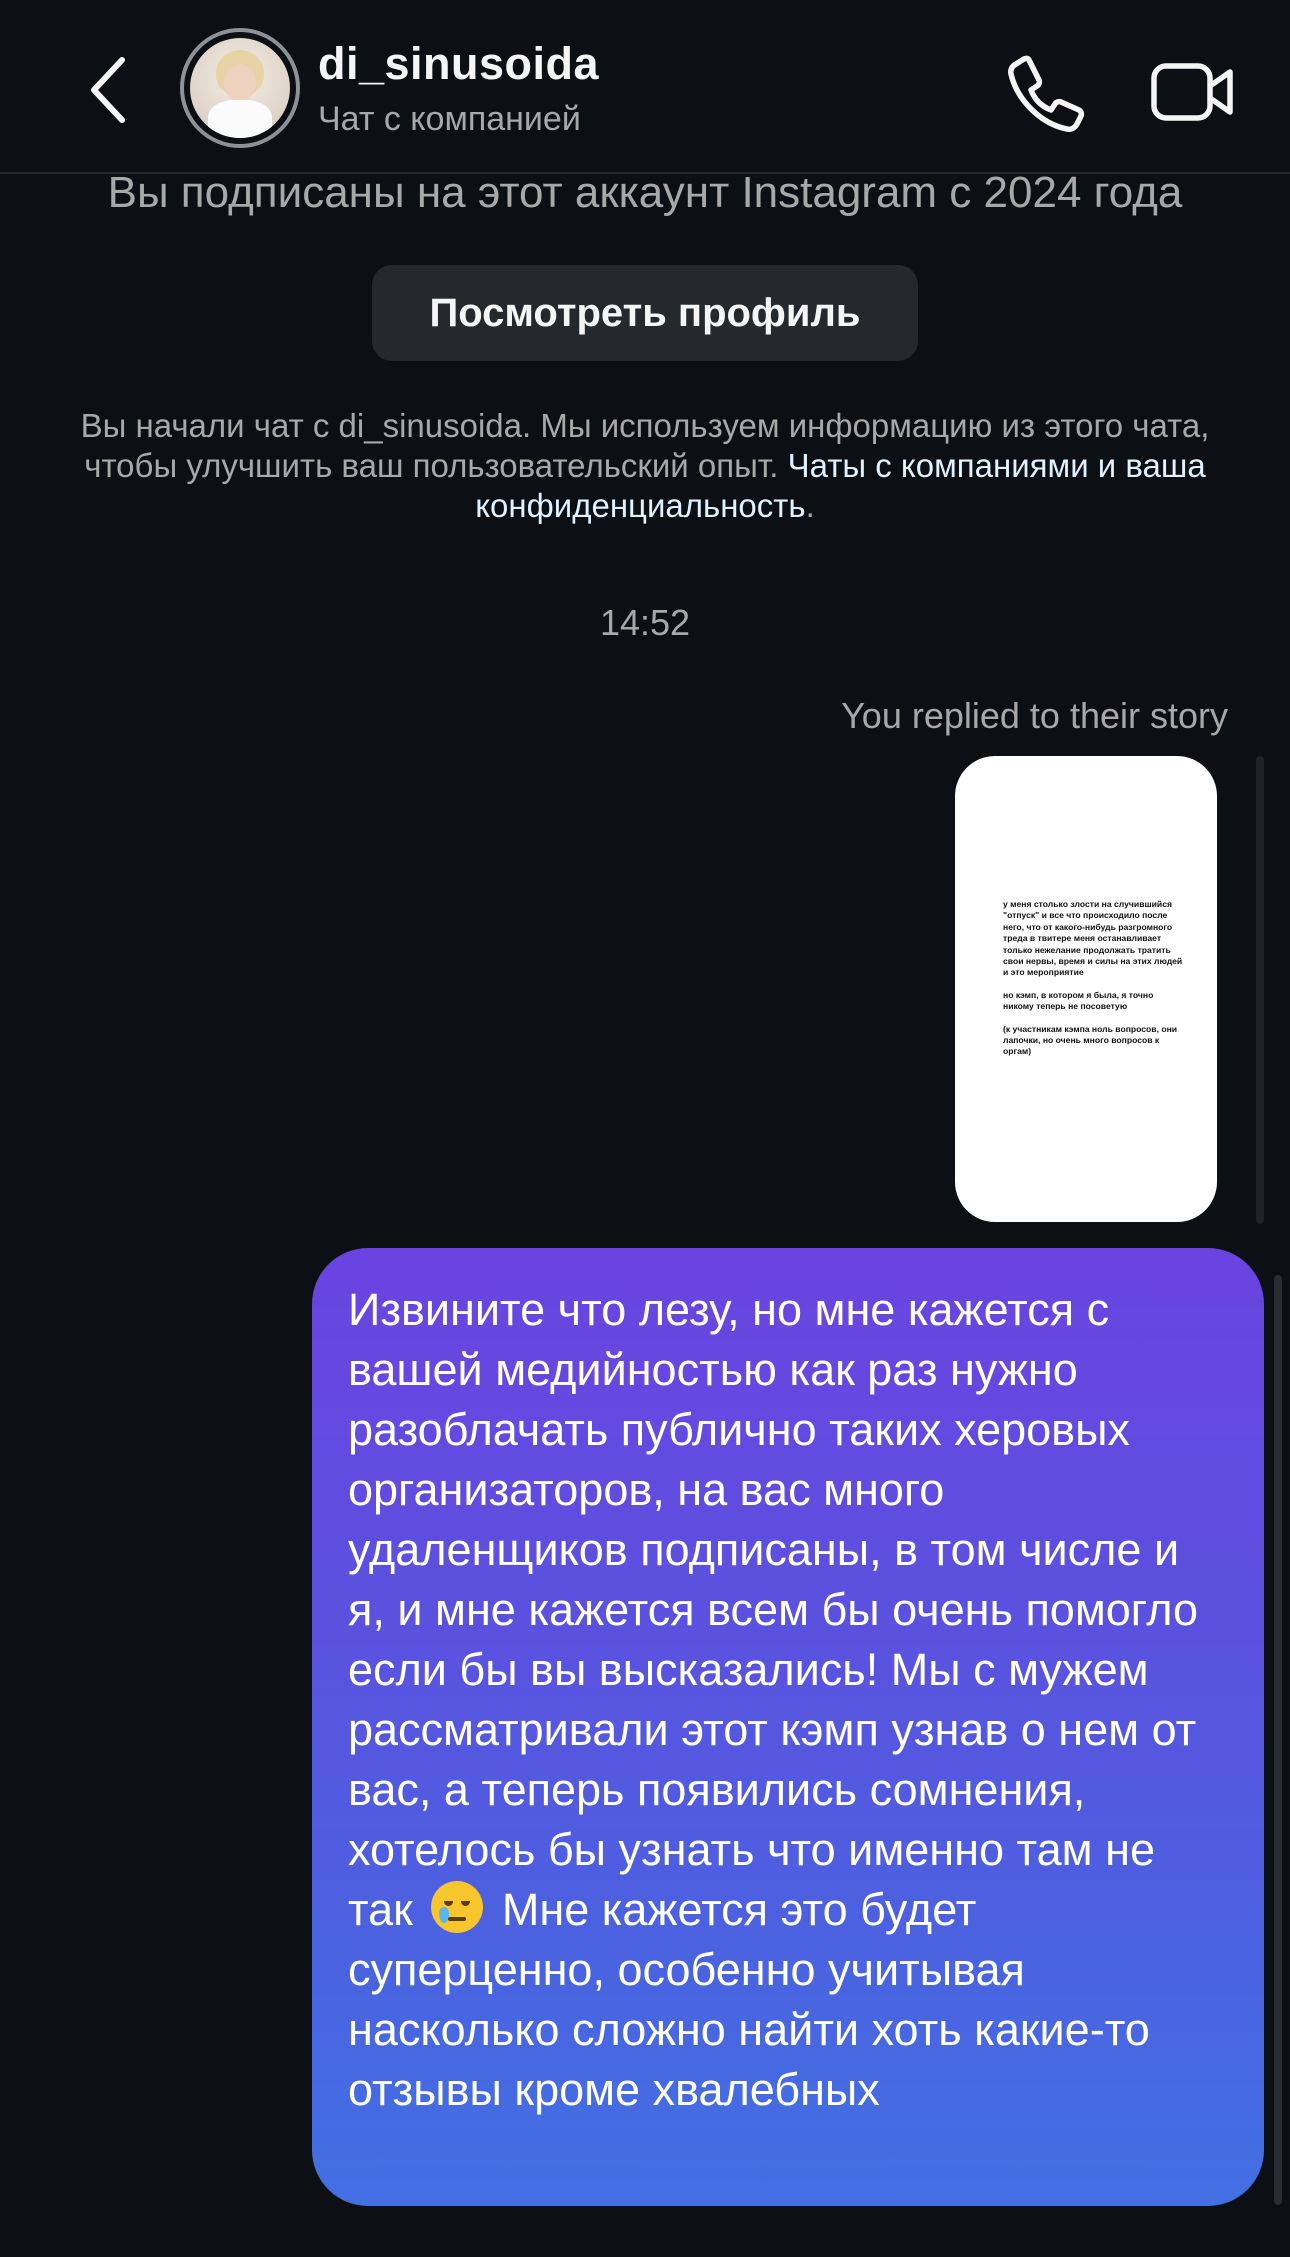 The image size is (1290, 2257). I want to click on view-profile-button: Посмотреть профиль, so click(645, 313).